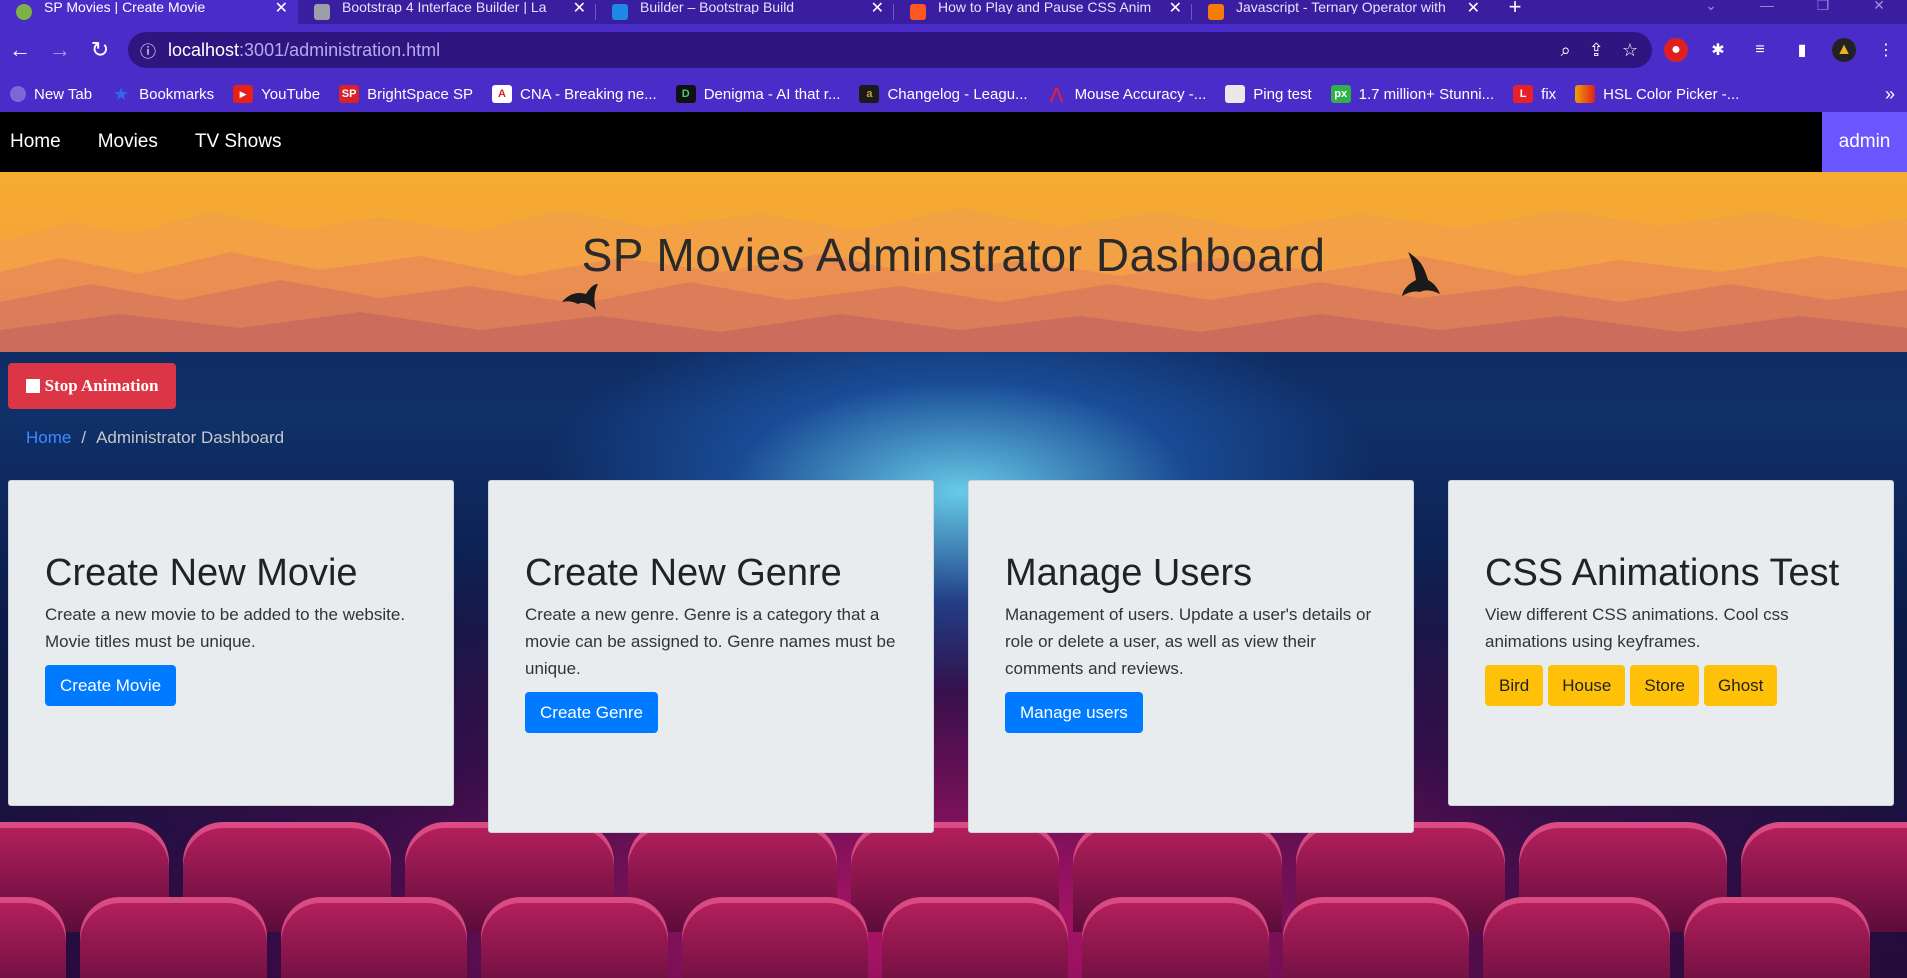  Describe the element at coordinates (1340, 94) in the screenshot. I see `pexels-logo-icon: px` at that location.